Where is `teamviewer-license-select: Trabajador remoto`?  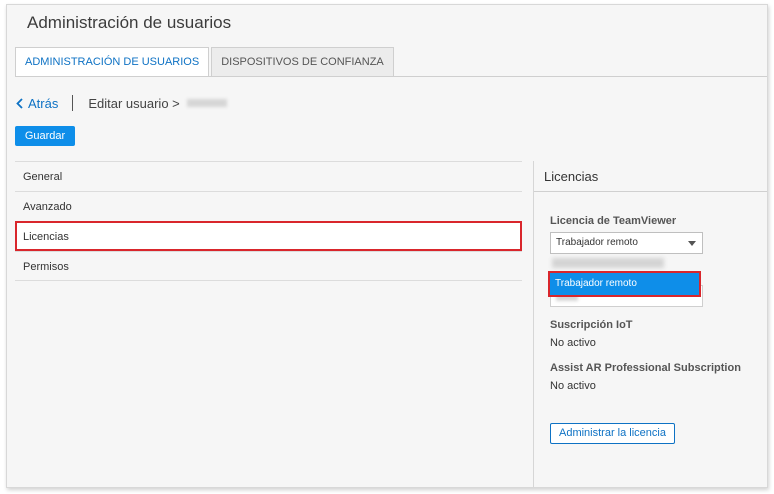
teamviewer-license-select: Trabajador remoto is located at coordinates (626, 243).